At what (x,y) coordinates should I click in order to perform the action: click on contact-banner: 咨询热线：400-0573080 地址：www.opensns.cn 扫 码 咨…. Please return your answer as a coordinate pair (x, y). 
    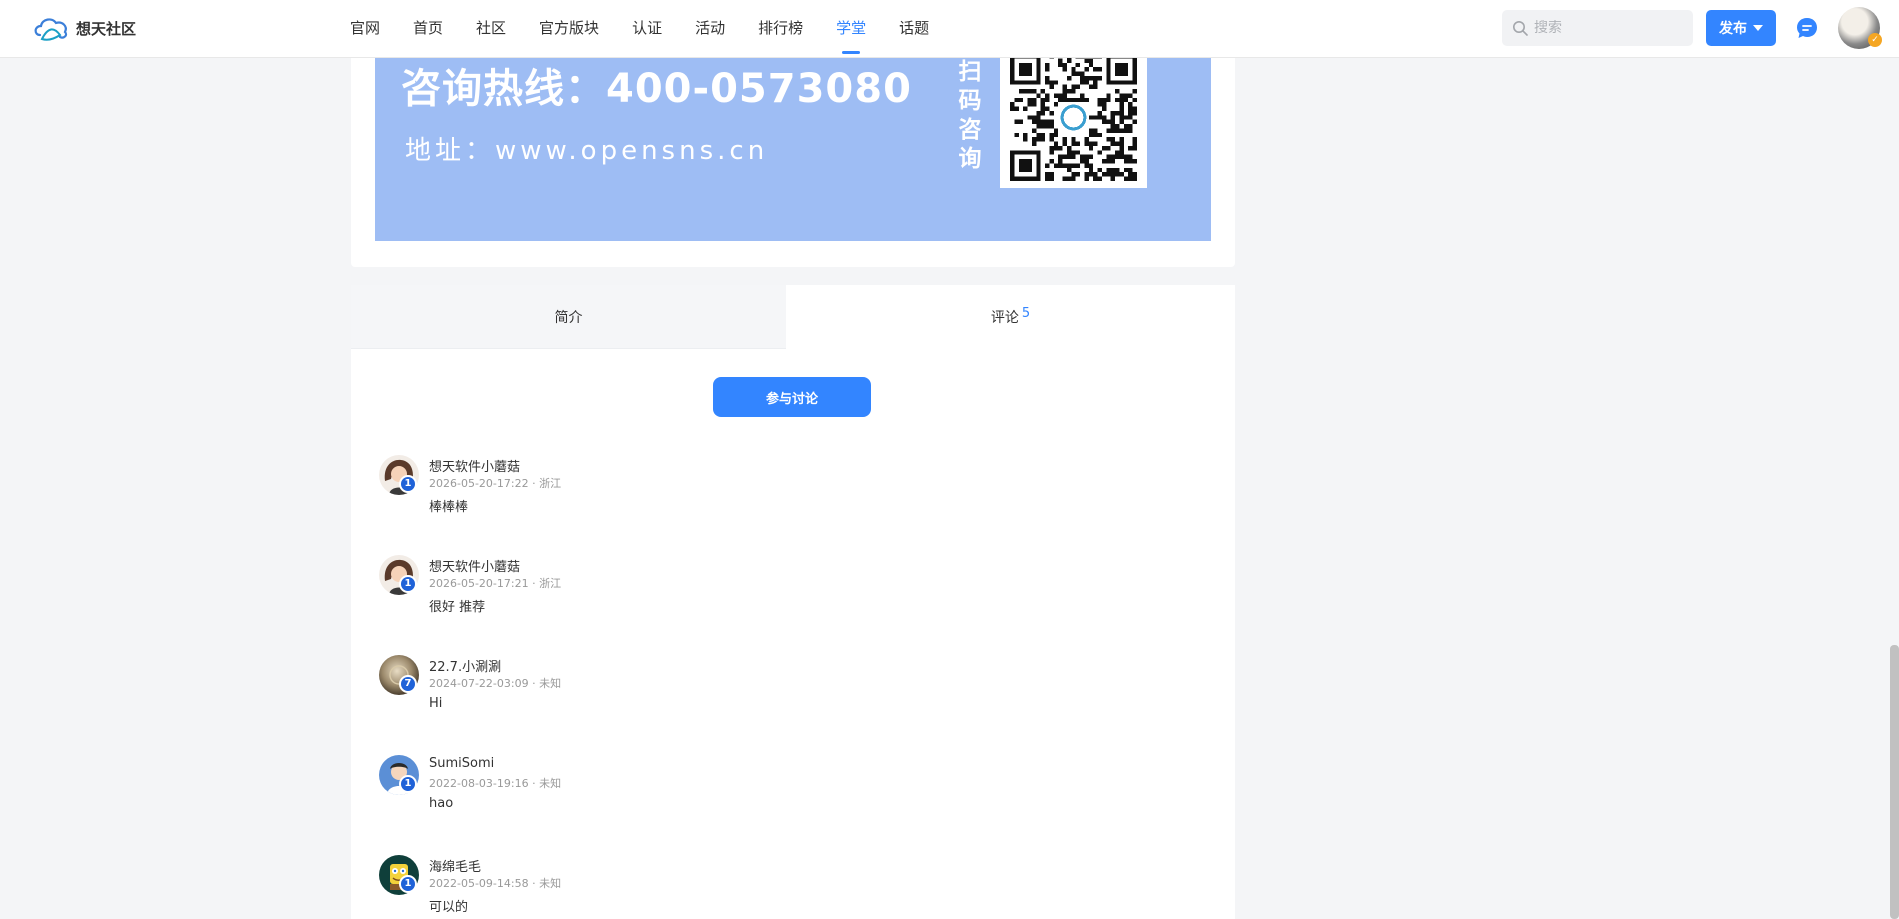
    Looking at the image, I should click on (793, 149).